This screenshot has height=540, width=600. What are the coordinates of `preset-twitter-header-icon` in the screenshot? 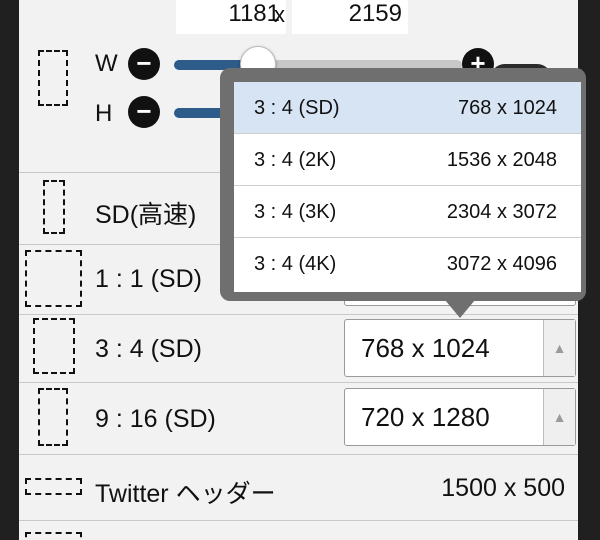 It's located at (53, 486).